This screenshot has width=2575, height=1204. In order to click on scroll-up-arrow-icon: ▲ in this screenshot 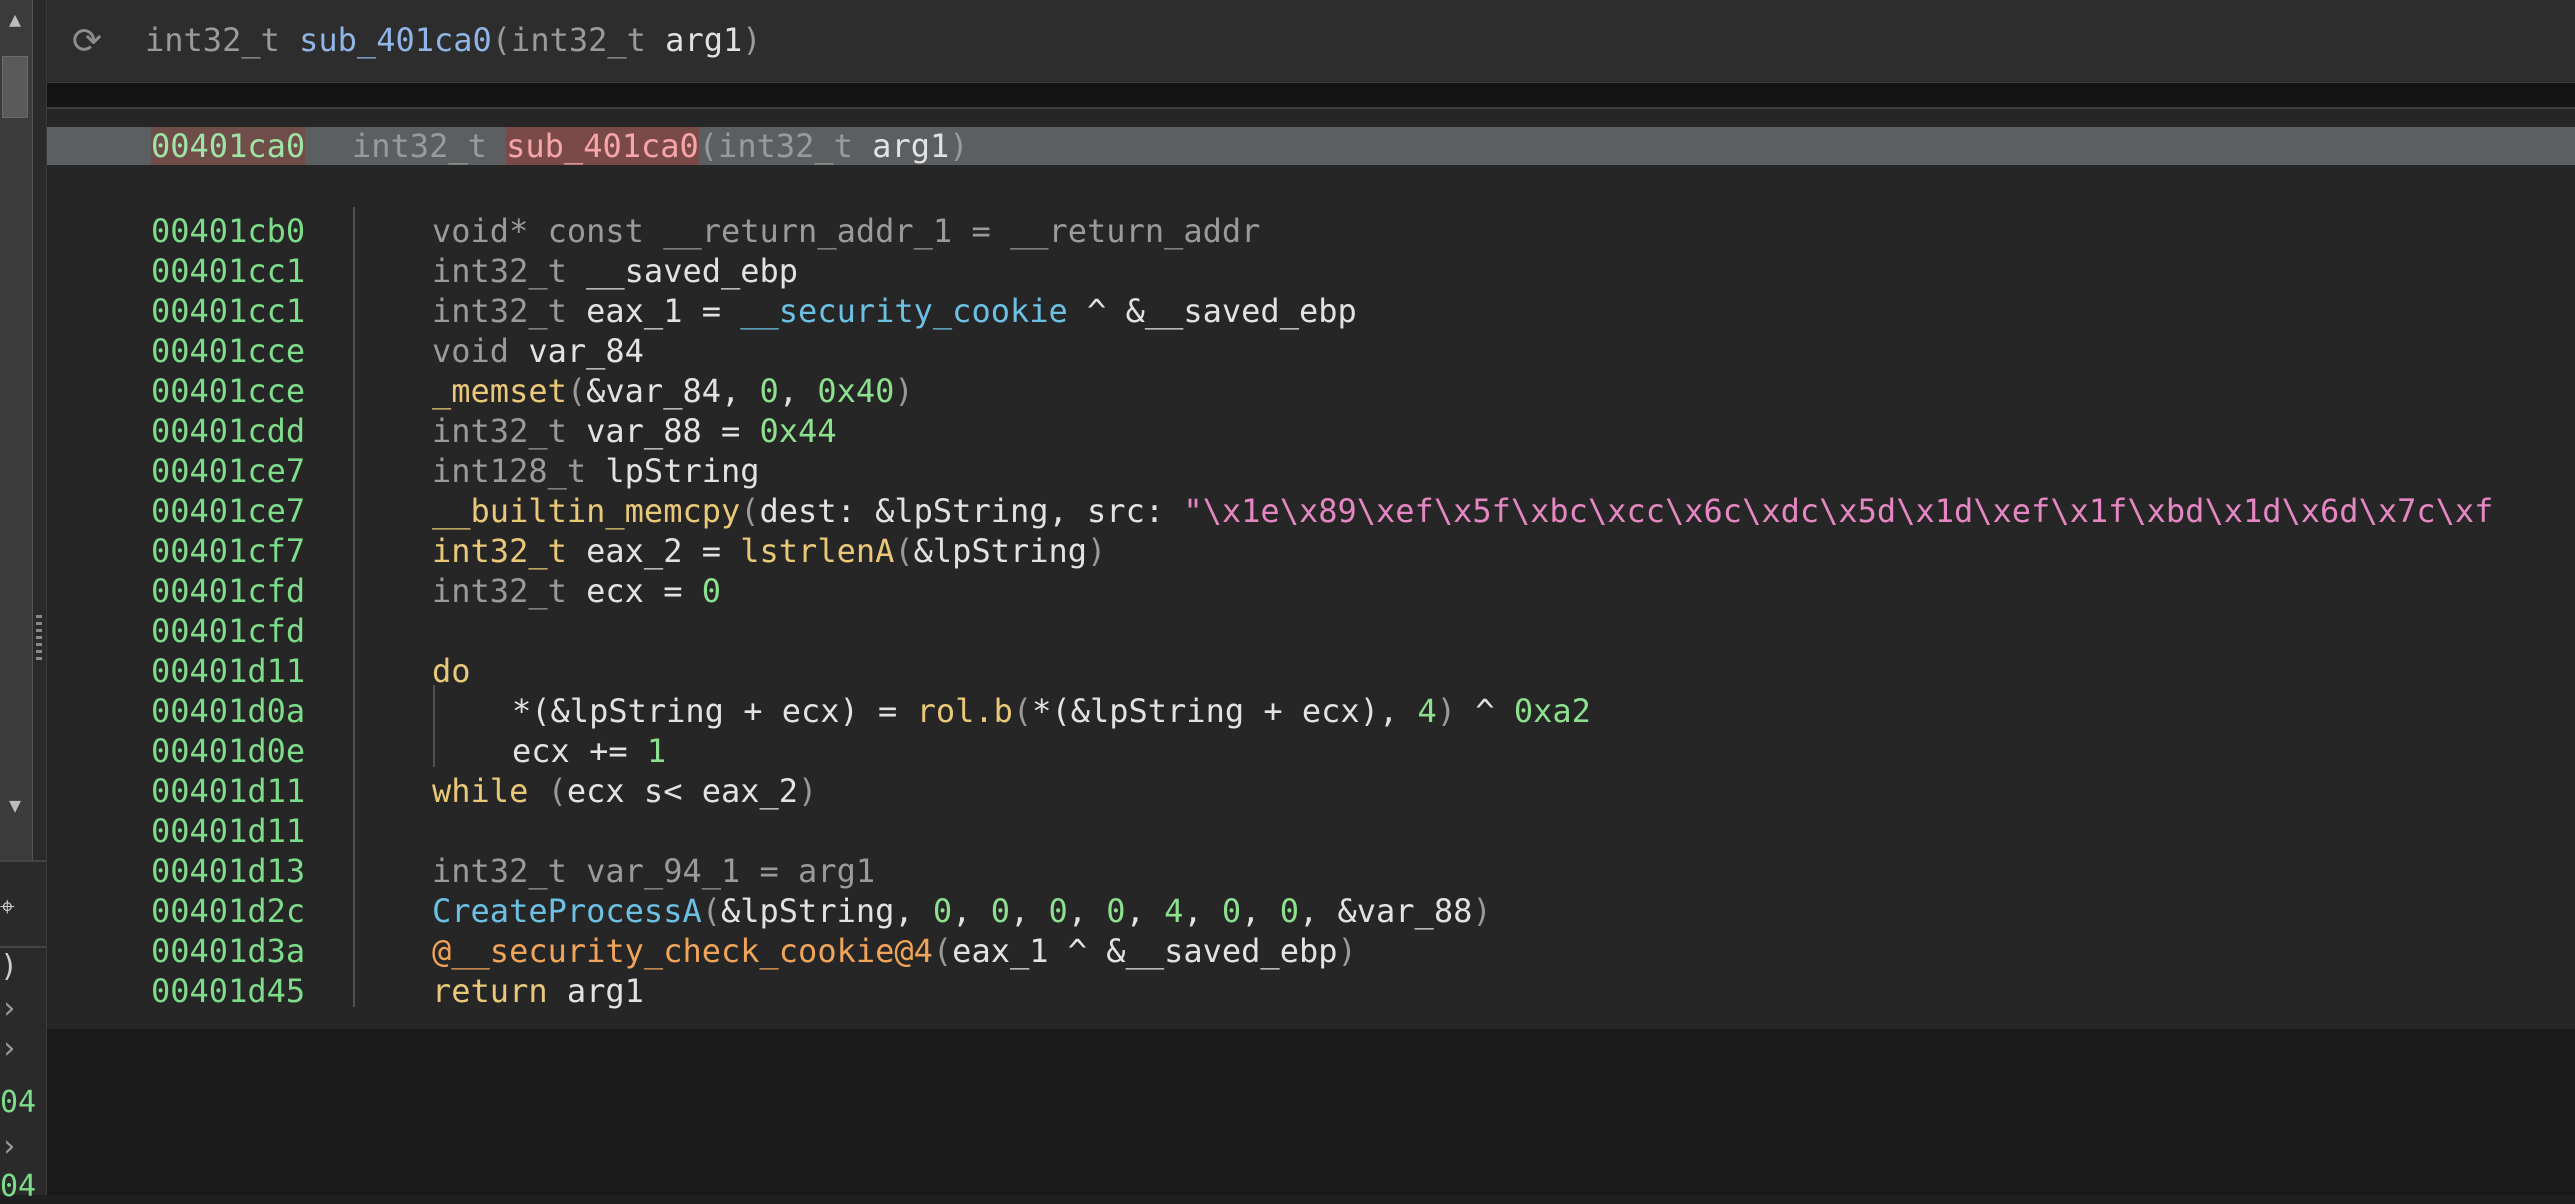, I will do `click(15, 19)`.